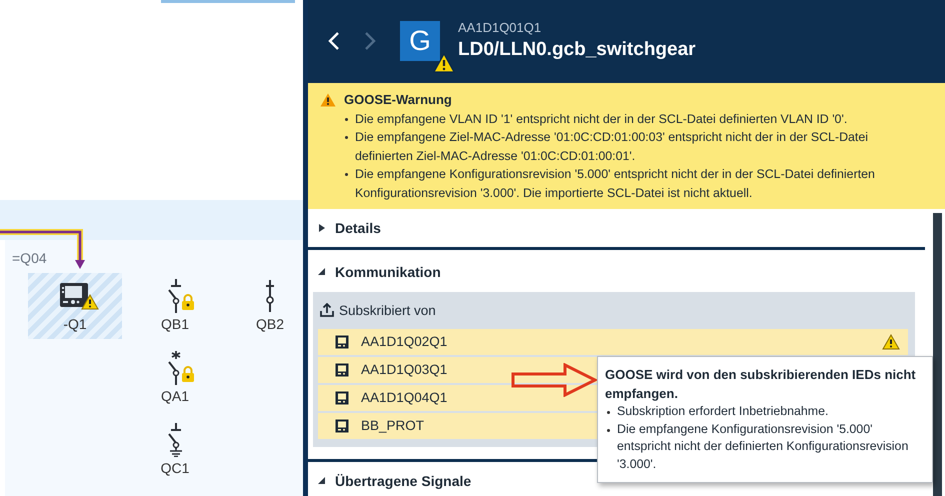 This screenshot has height=496, width=945. Describe the element at coordinates (404, 370) in the screenshot. I see `ied-name: AA1D1Q03Q1` at that location.